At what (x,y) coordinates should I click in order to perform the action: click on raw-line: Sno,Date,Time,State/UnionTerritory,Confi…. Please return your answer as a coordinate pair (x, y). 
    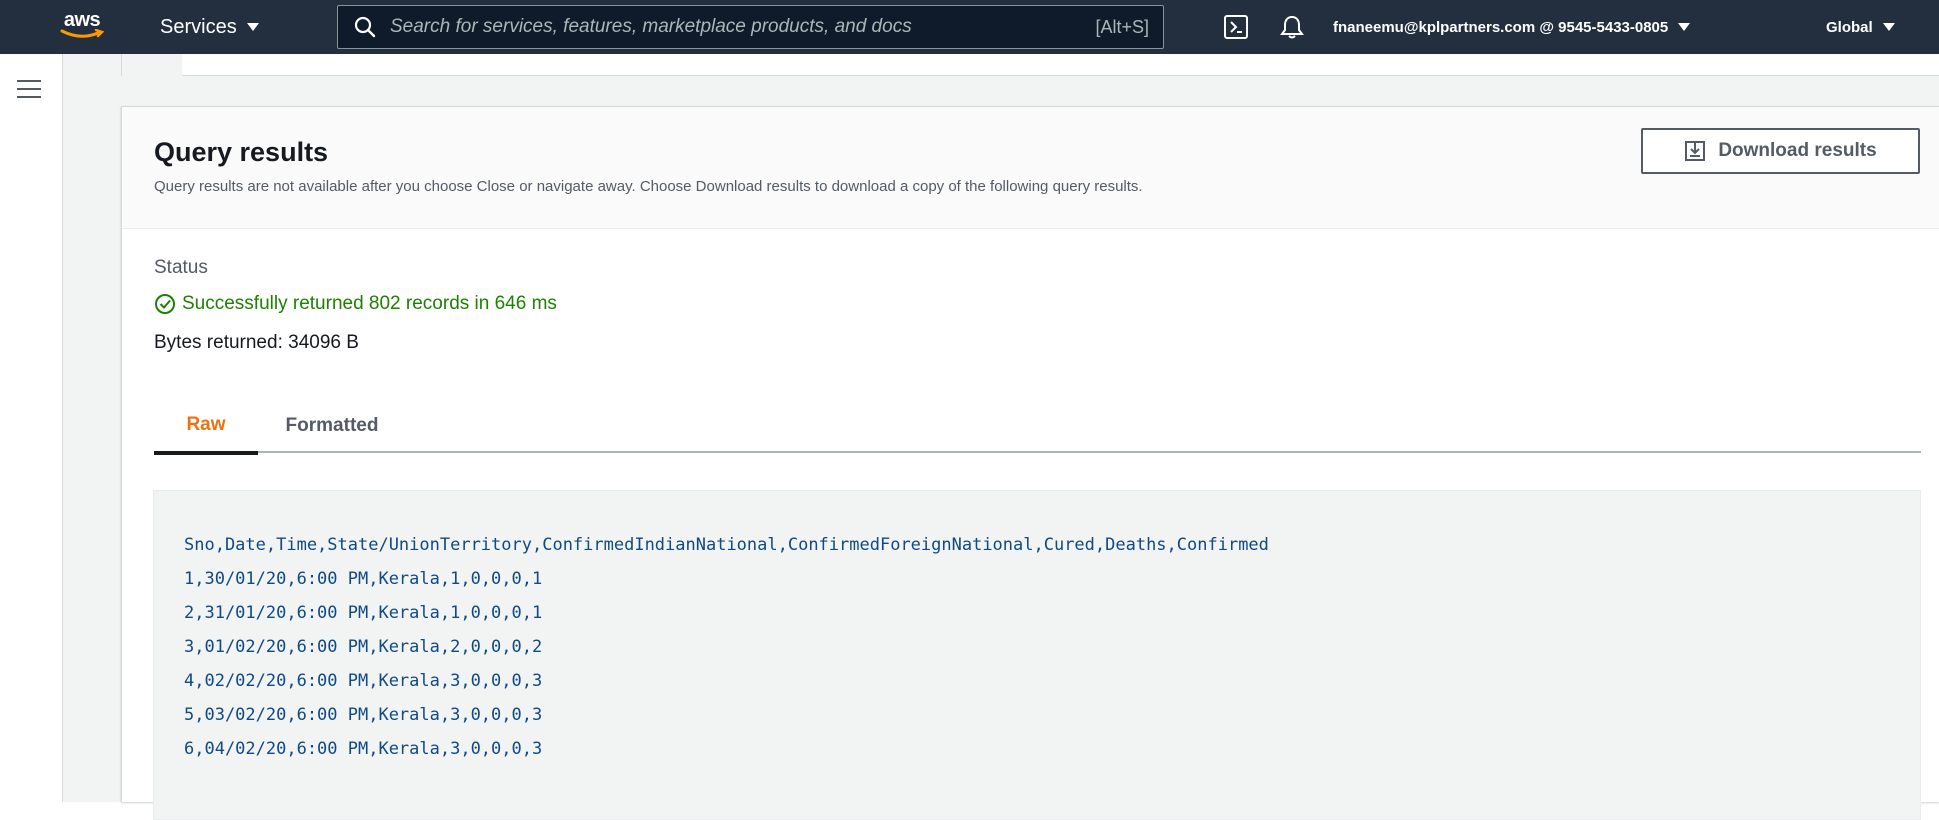
    Looking at the image, I should click on (726, 545).